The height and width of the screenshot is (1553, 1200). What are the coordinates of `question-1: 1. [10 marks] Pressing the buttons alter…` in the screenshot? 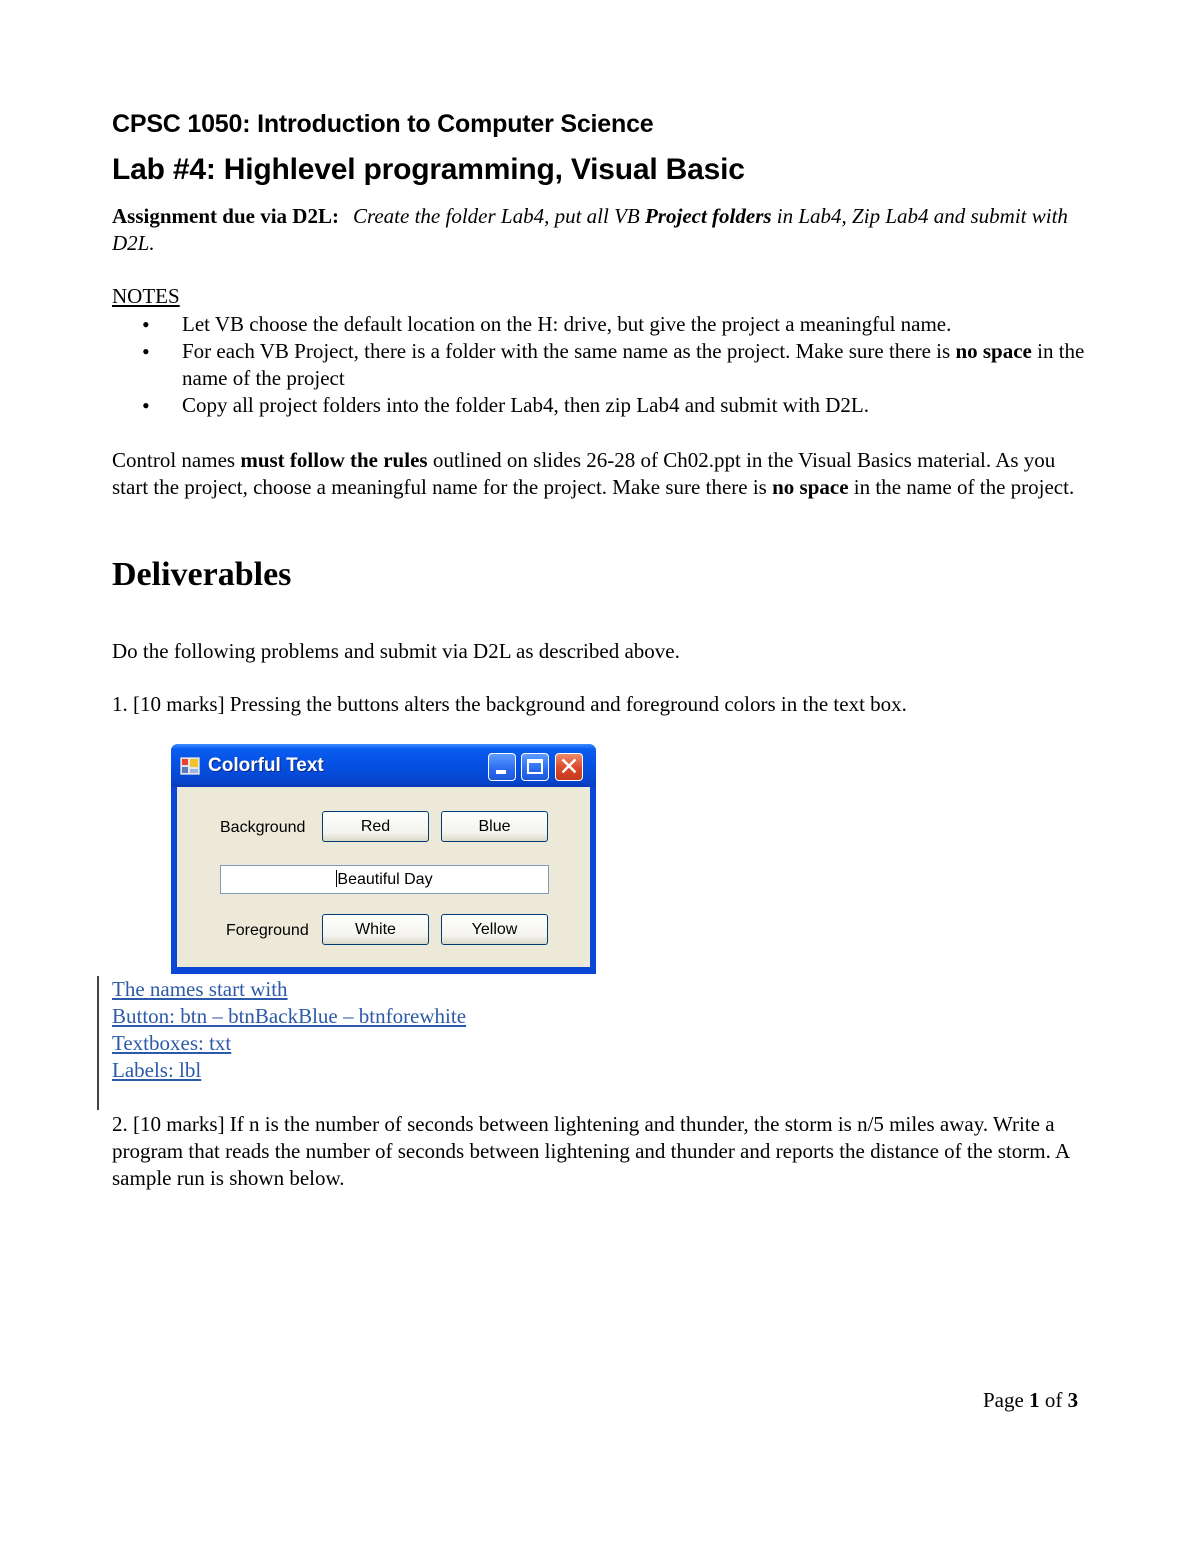 It's located at (509, 704).